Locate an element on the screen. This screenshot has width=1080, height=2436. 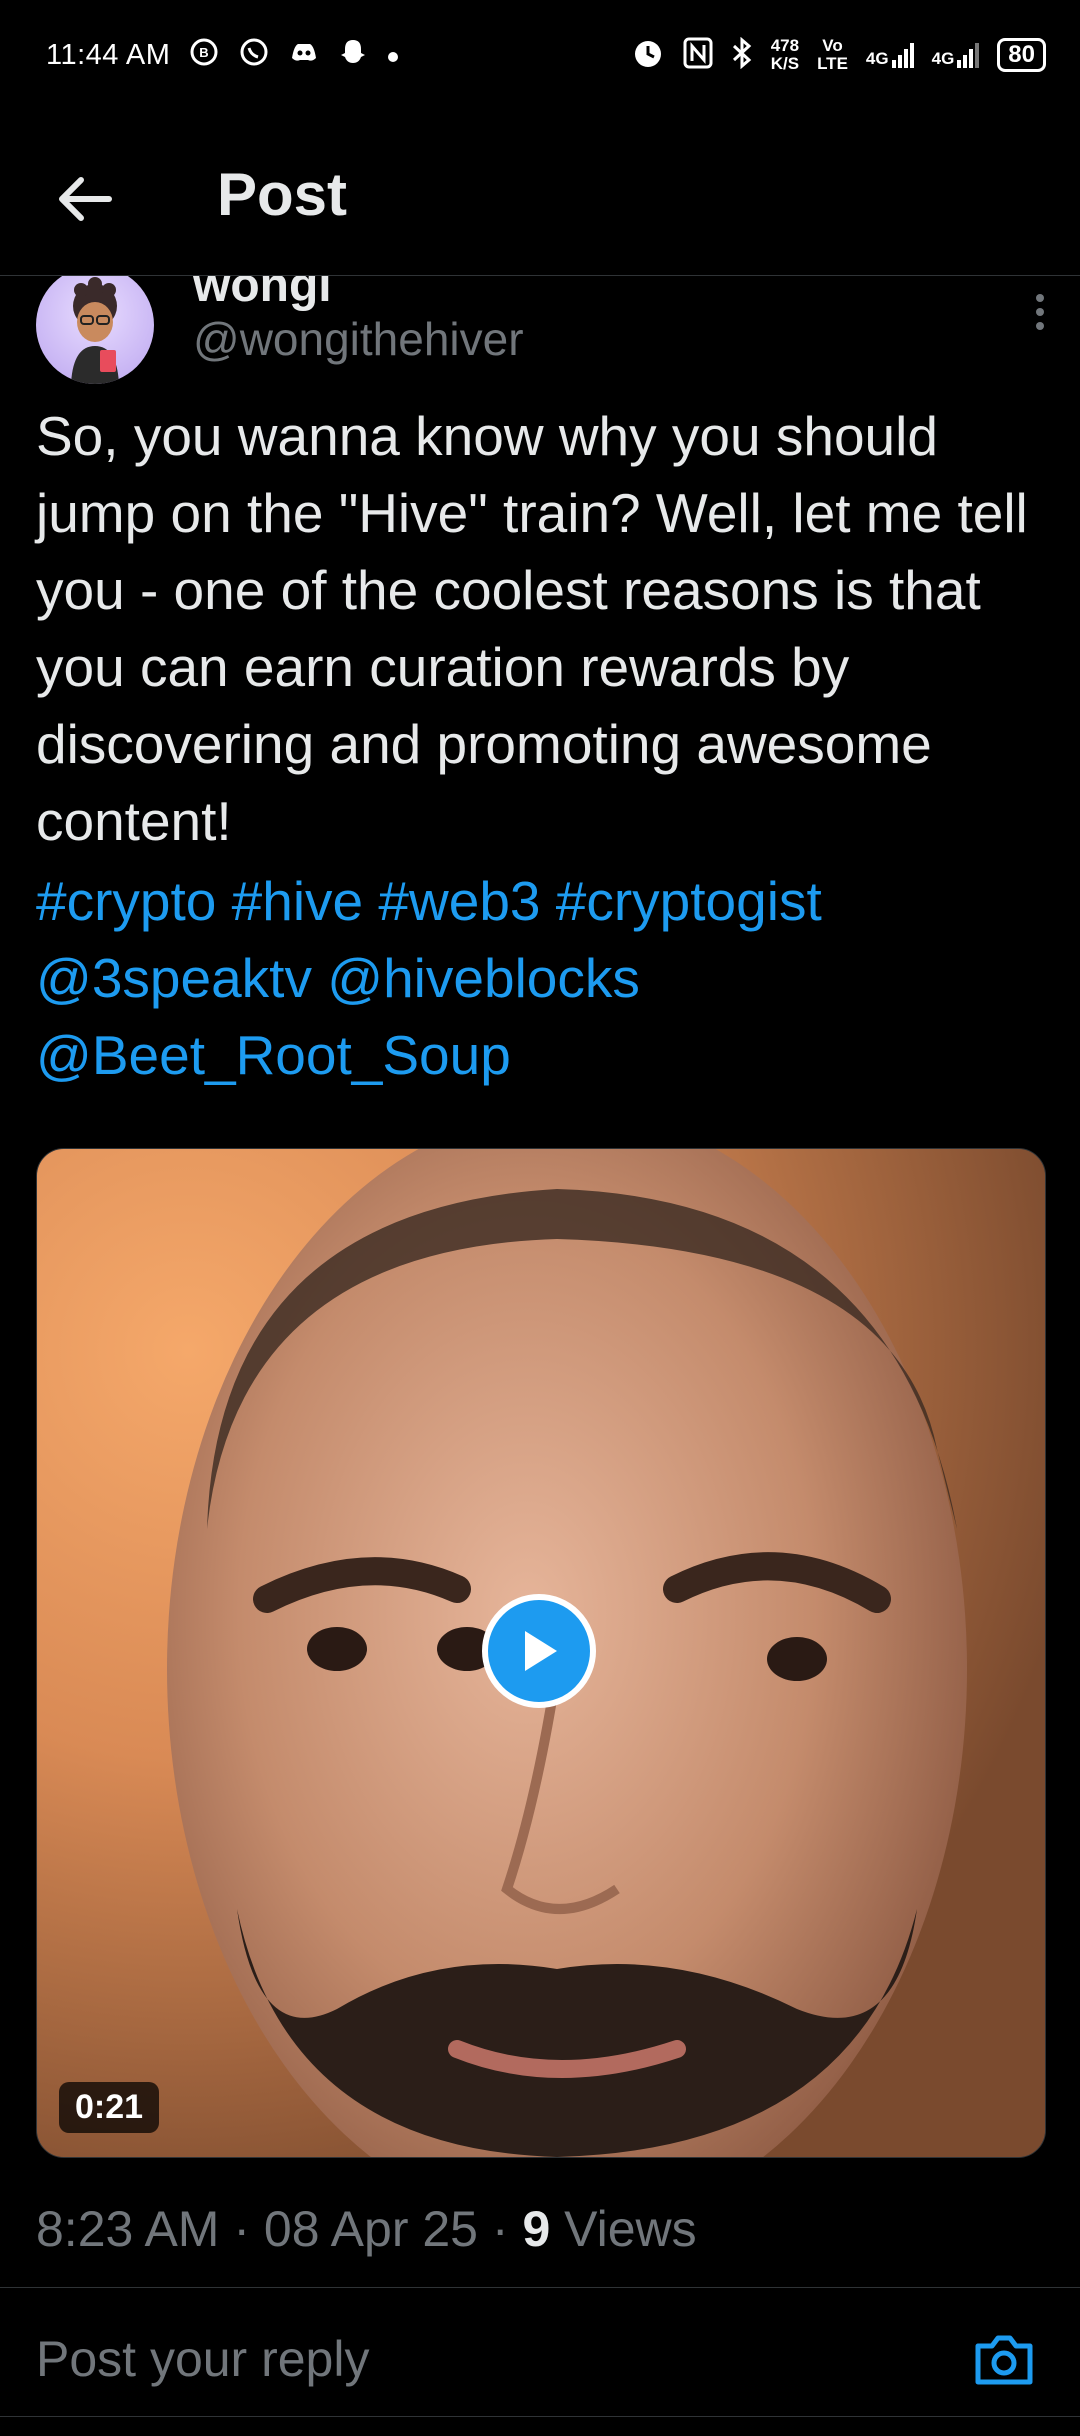
volte-indicator: Vo LTE is located at coordinates (832, 55).